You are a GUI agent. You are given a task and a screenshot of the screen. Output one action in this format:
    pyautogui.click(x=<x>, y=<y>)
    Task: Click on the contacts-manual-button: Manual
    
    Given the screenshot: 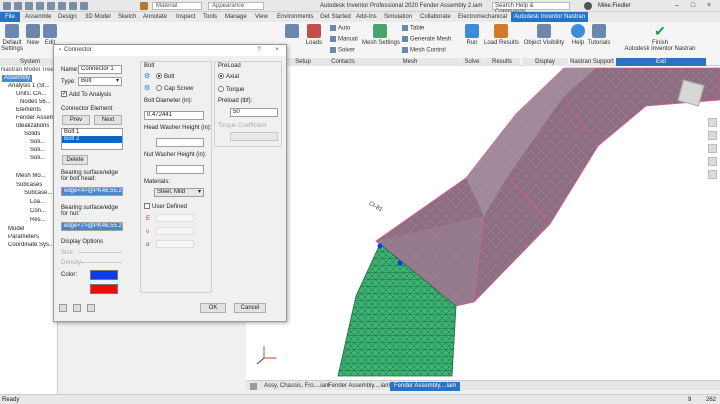 What is the action you would take?
    pyautogui.click(x=344, y=40)
    